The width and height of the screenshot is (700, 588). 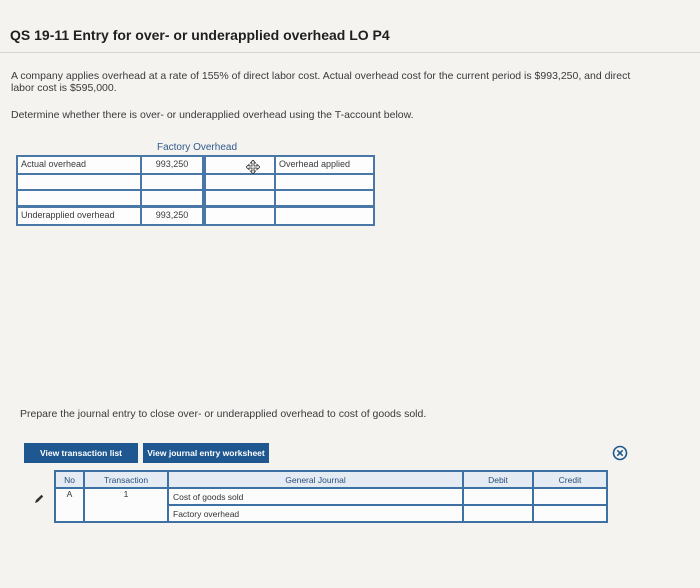 What do you see at coordinates (253, 167) in the screenshot?
I see `move-cursor-icon` at bounding box center [253, 167].